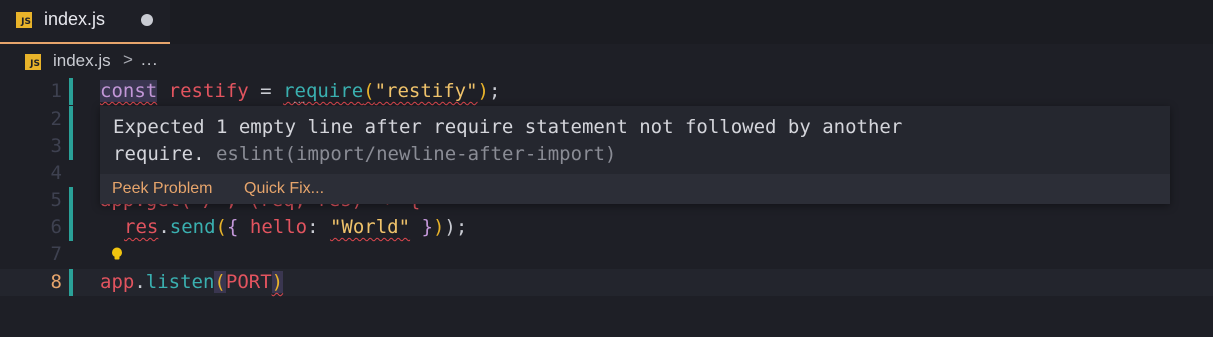  What do you see at coordinates (75, 19) in the screenshot?
I see `tab-label: index.js` at bounding box center [75, 19].